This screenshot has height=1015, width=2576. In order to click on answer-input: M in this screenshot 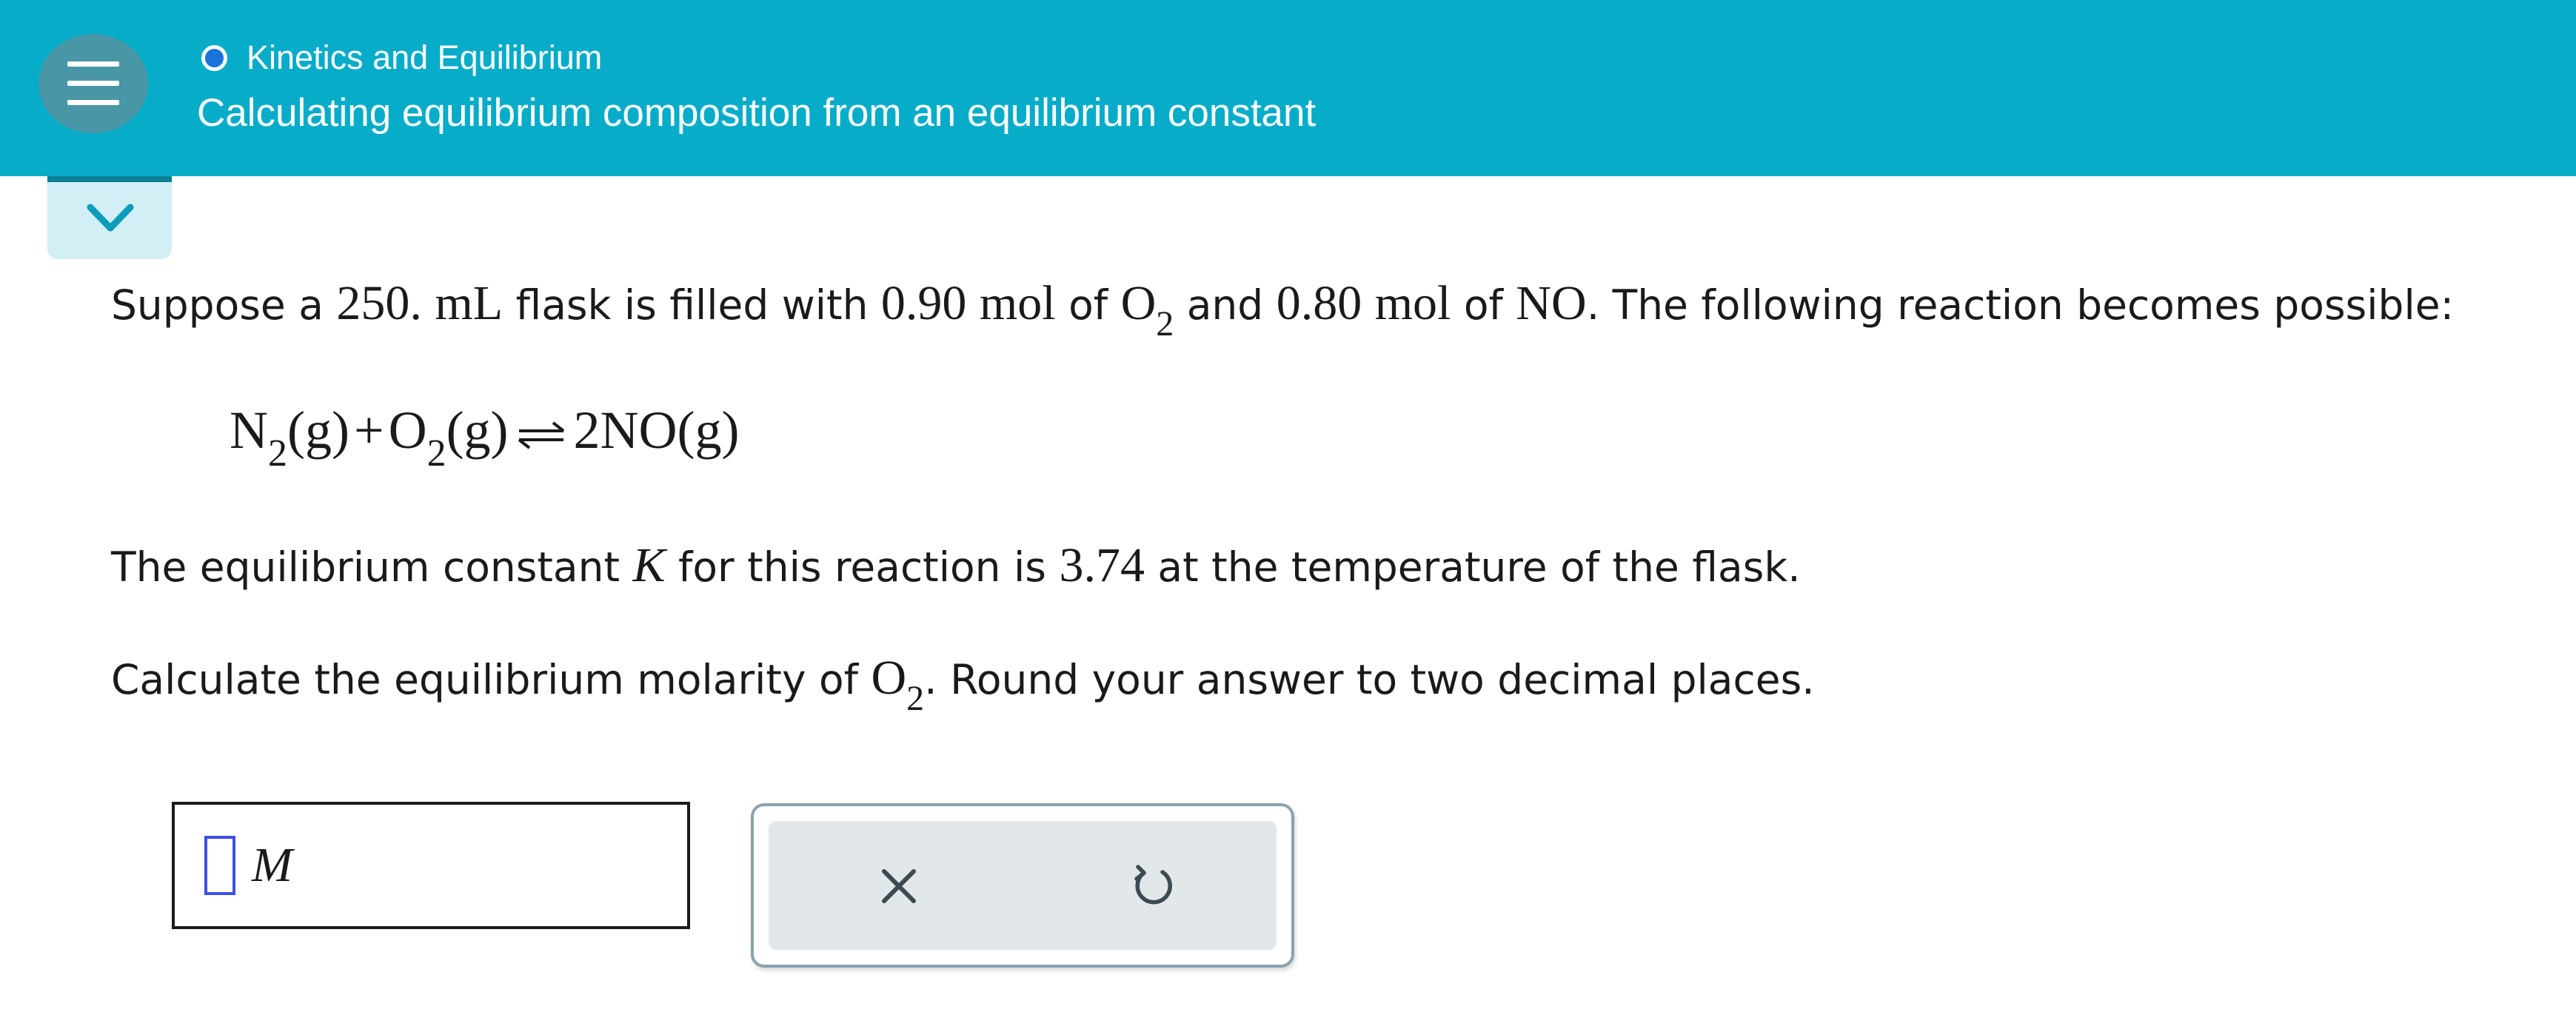, I will do `click(431, 865)`.